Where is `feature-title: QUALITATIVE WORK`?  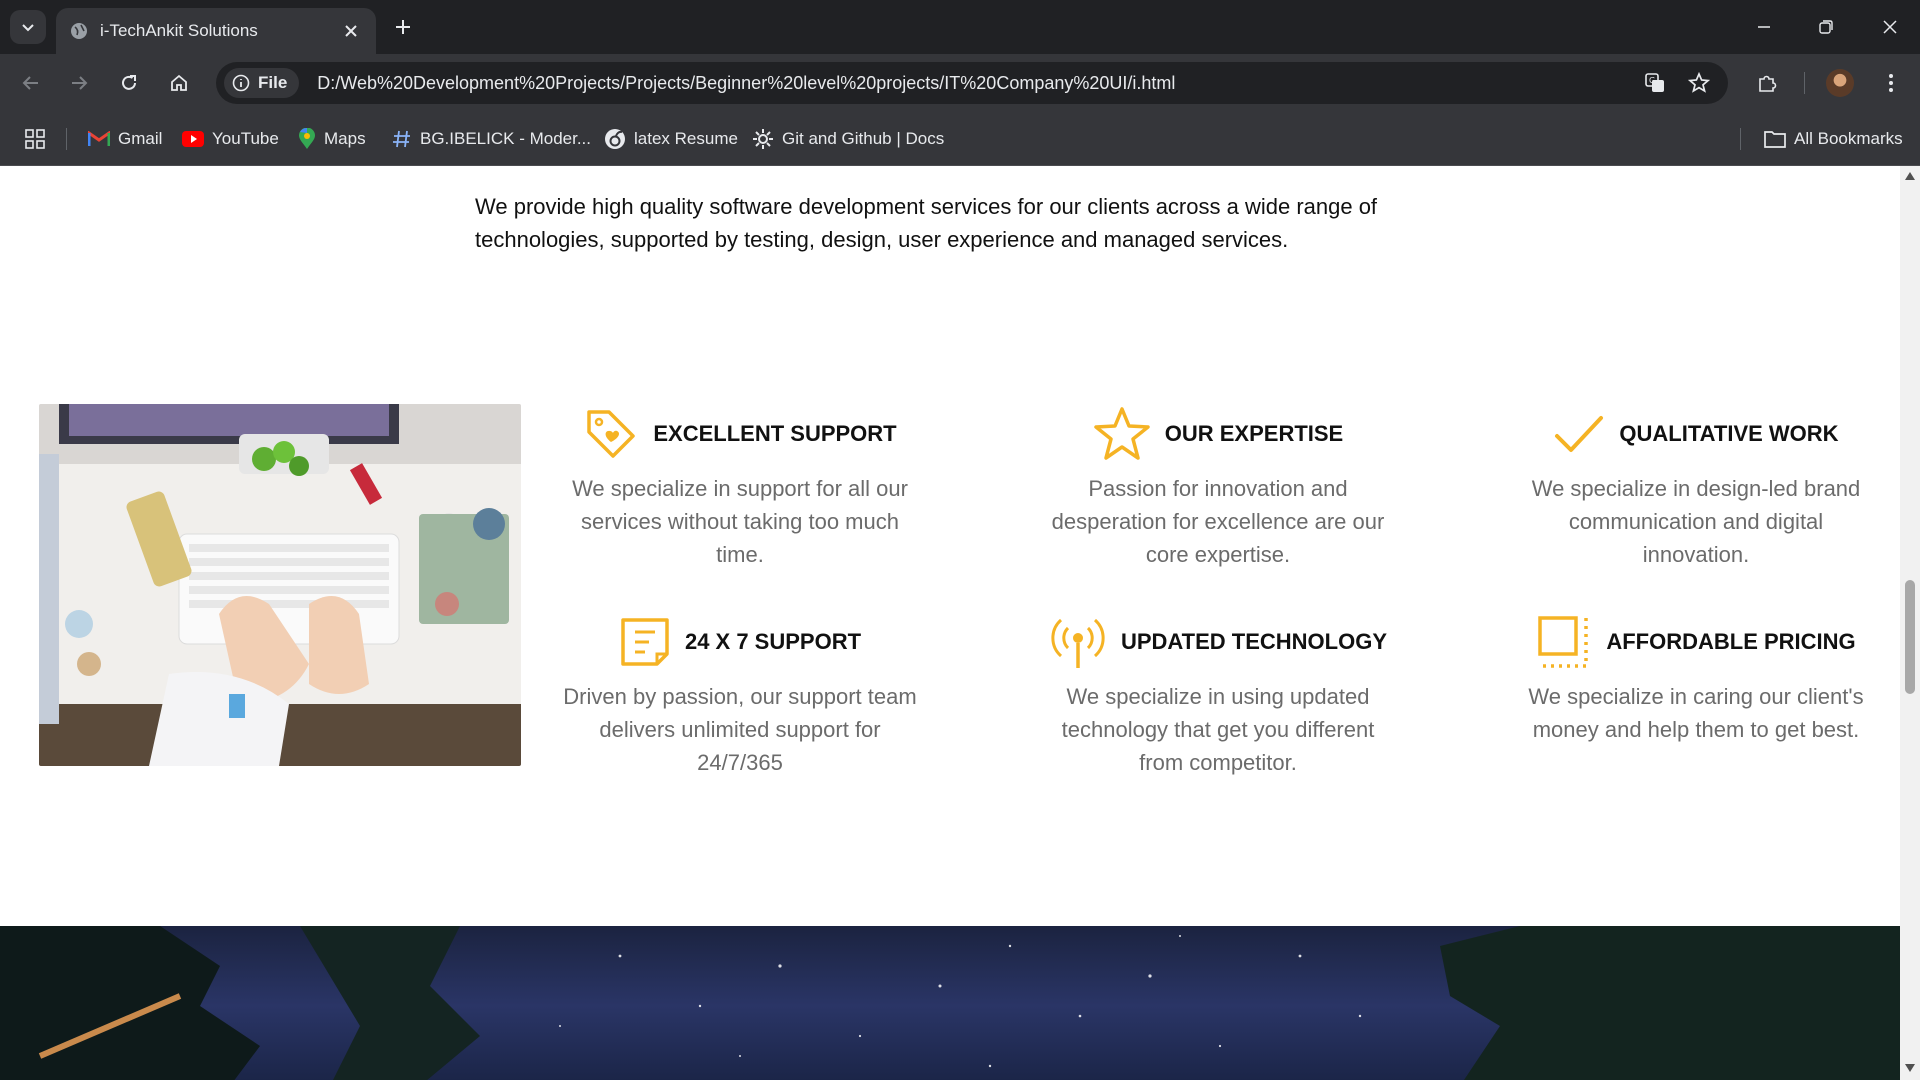 feature-title: QUALITATIVE WORK is located at coordinates (1729, 433).